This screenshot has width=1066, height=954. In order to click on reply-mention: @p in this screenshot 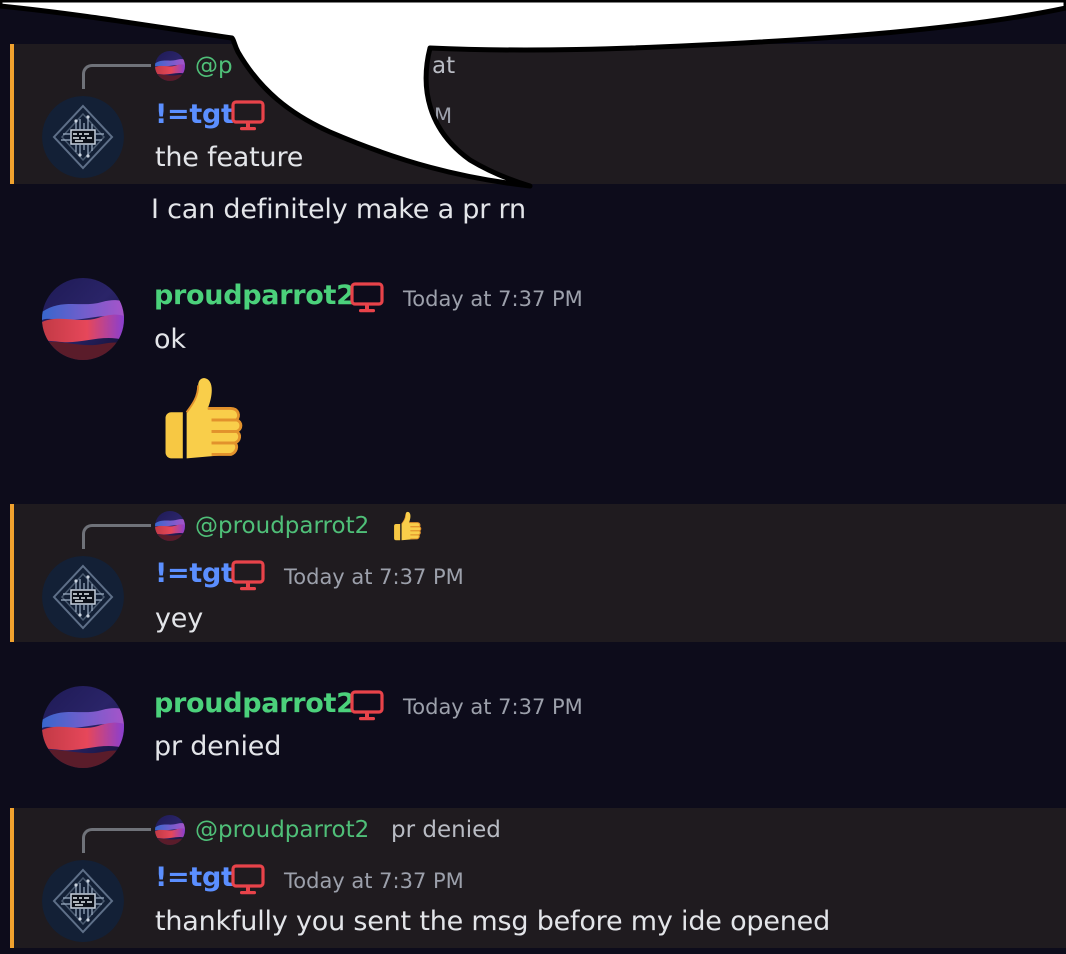, I will do `click(214, 66)`.